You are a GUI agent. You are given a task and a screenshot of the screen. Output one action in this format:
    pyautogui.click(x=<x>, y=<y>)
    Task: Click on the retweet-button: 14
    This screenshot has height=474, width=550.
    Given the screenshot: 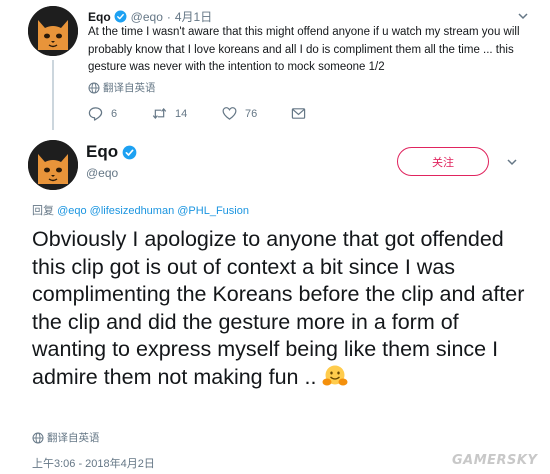 What is the action you would take?
    pyautogui.click(x=169, y=113)
    